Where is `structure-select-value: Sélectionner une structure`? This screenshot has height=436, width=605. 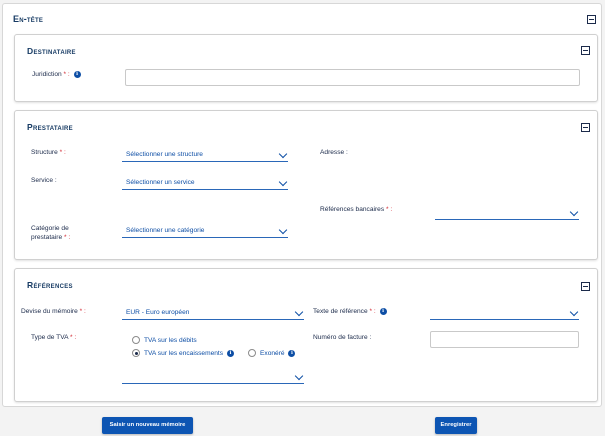
structure-select-value: Sélectionner une structure is located at coordinates (164, 154).